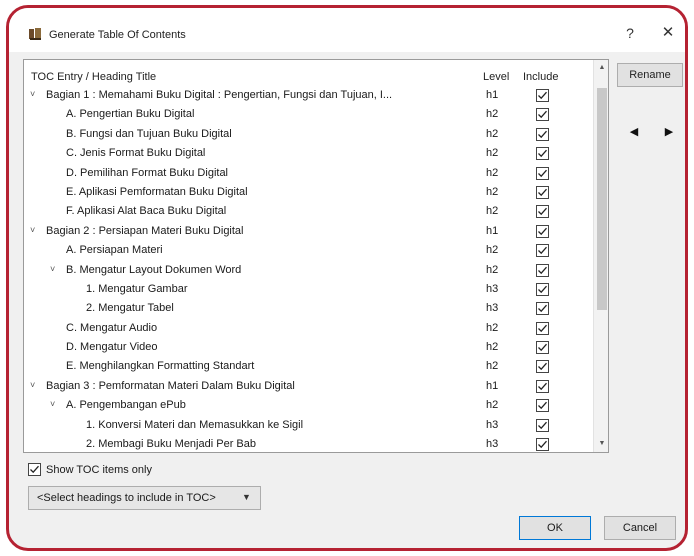 Image resolution: width=694 pixels, height=556 pixels. I want to click on cancel-button: Cancel, so click(640, 528).